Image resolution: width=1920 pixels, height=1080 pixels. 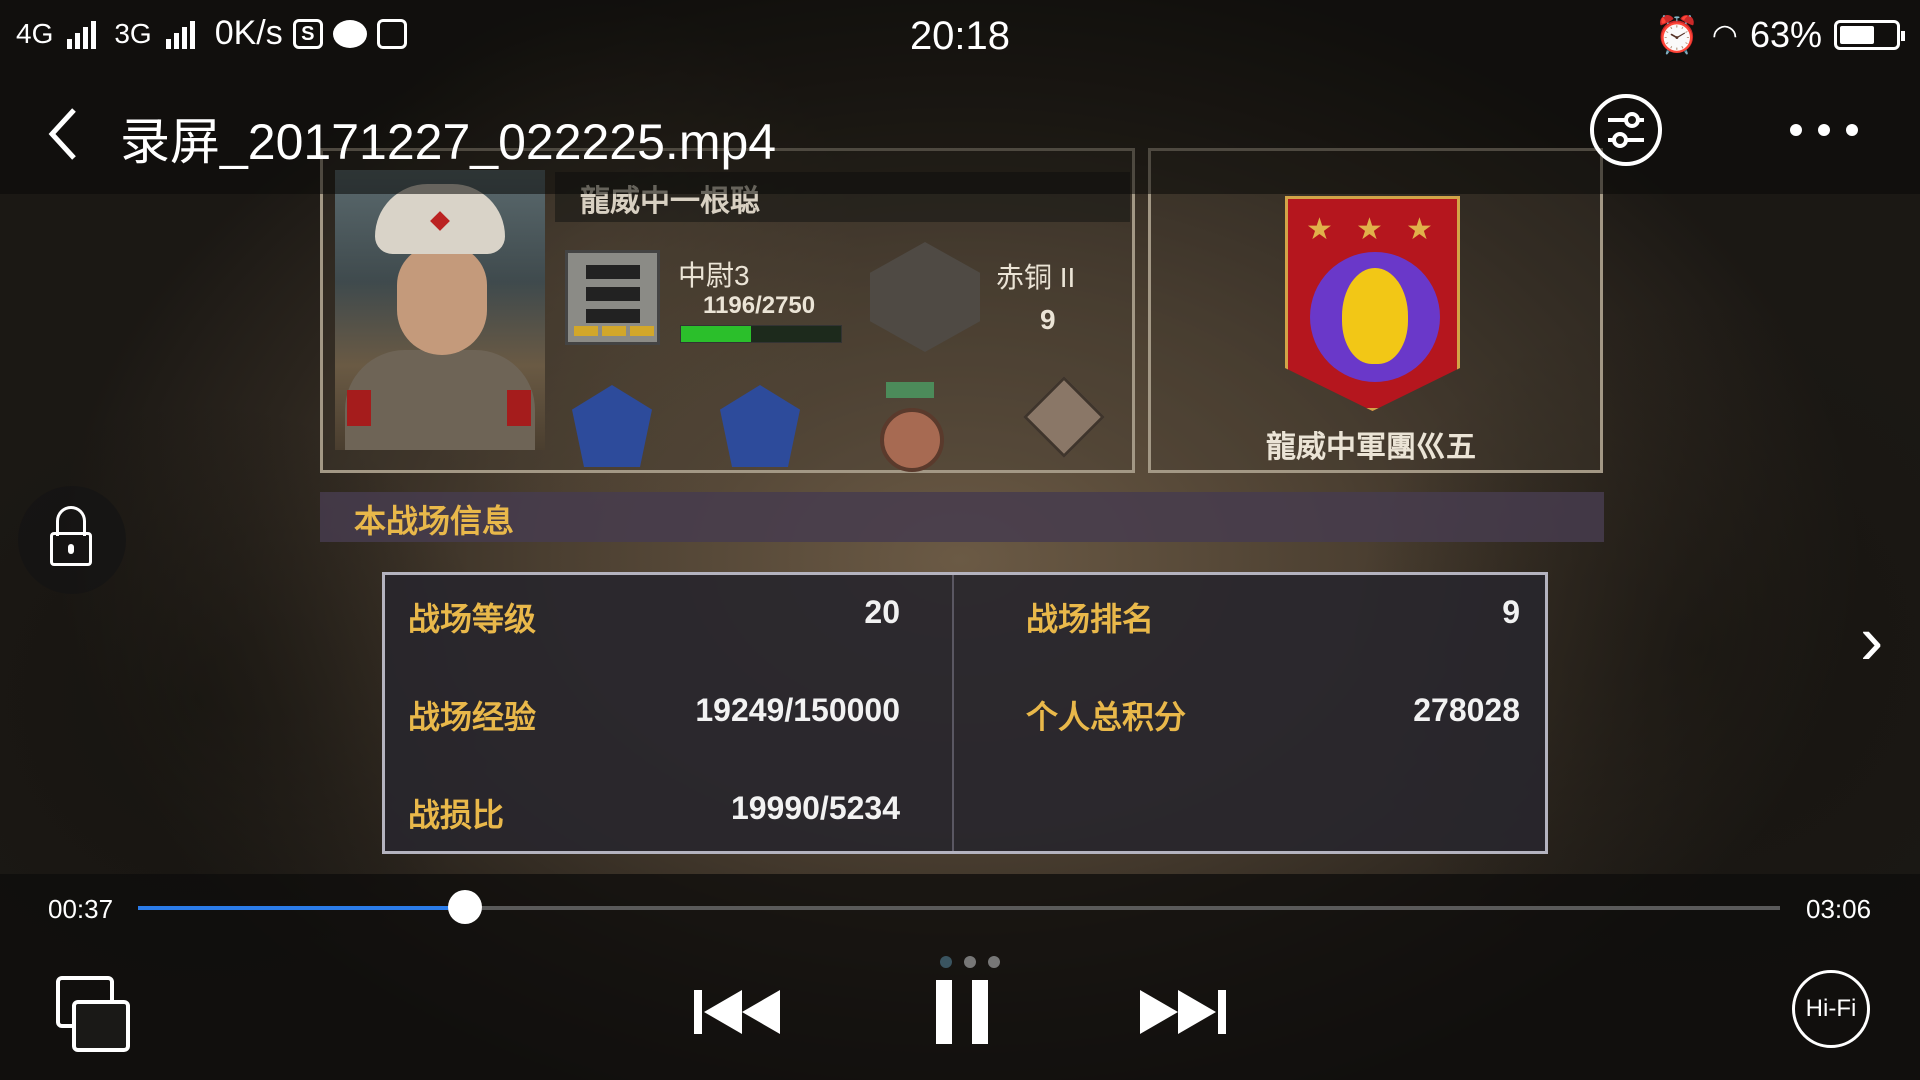 What do you see at coordinates (962, 1012) in the screenshot?
I see `pause-icon` at bounding box center [962, 1012].